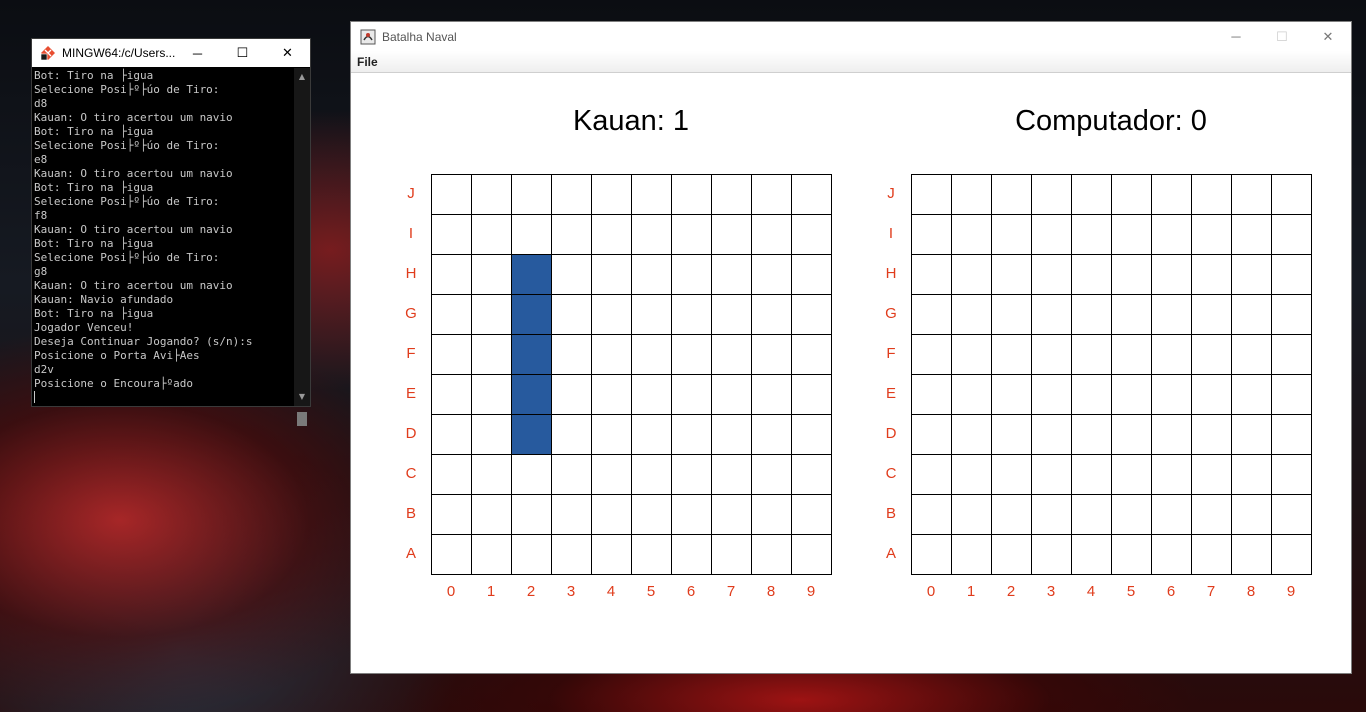  What do you see at coordinates (1282, 36) in the screenshot?
I see `game-maximize-button: ☐` at bounding box center [1282, 36].